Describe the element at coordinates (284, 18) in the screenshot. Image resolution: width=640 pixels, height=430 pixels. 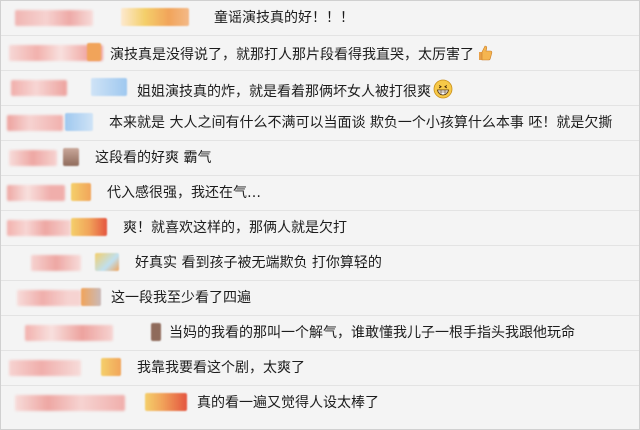
I see `comment-text: 童谣演技真的好！！！` at that location.